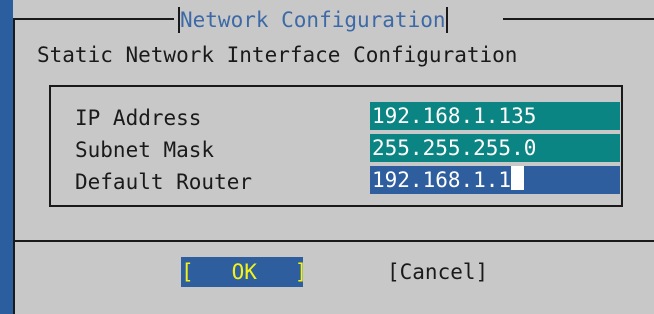  I want to click on dialog-border-top-right, so click(578, 19).